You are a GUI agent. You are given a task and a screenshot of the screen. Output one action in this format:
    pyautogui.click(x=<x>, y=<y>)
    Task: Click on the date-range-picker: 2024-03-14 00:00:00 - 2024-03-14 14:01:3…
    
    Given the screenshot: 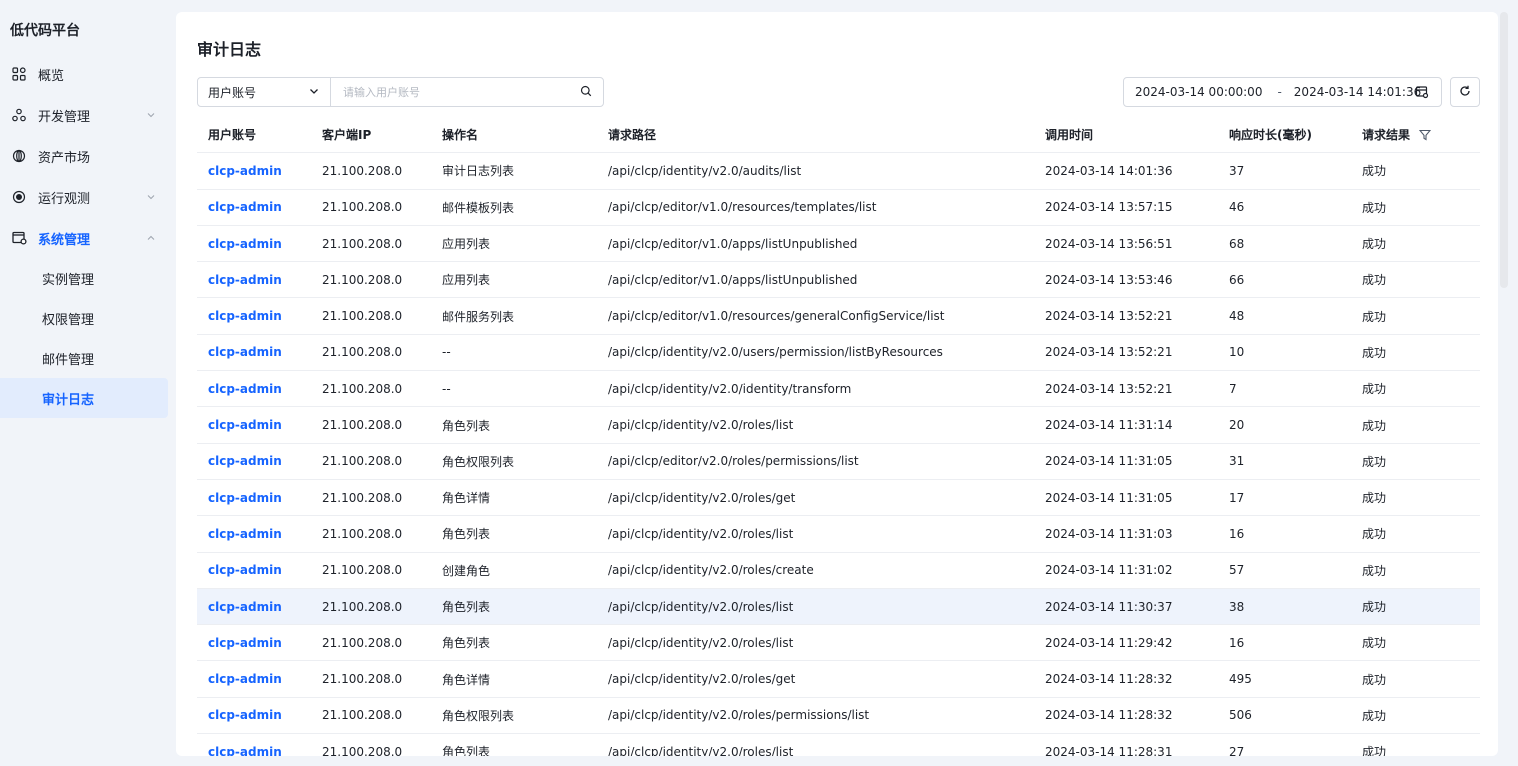 What is the action you would take?
    pyautogui.click(x=1282, y=92)
    